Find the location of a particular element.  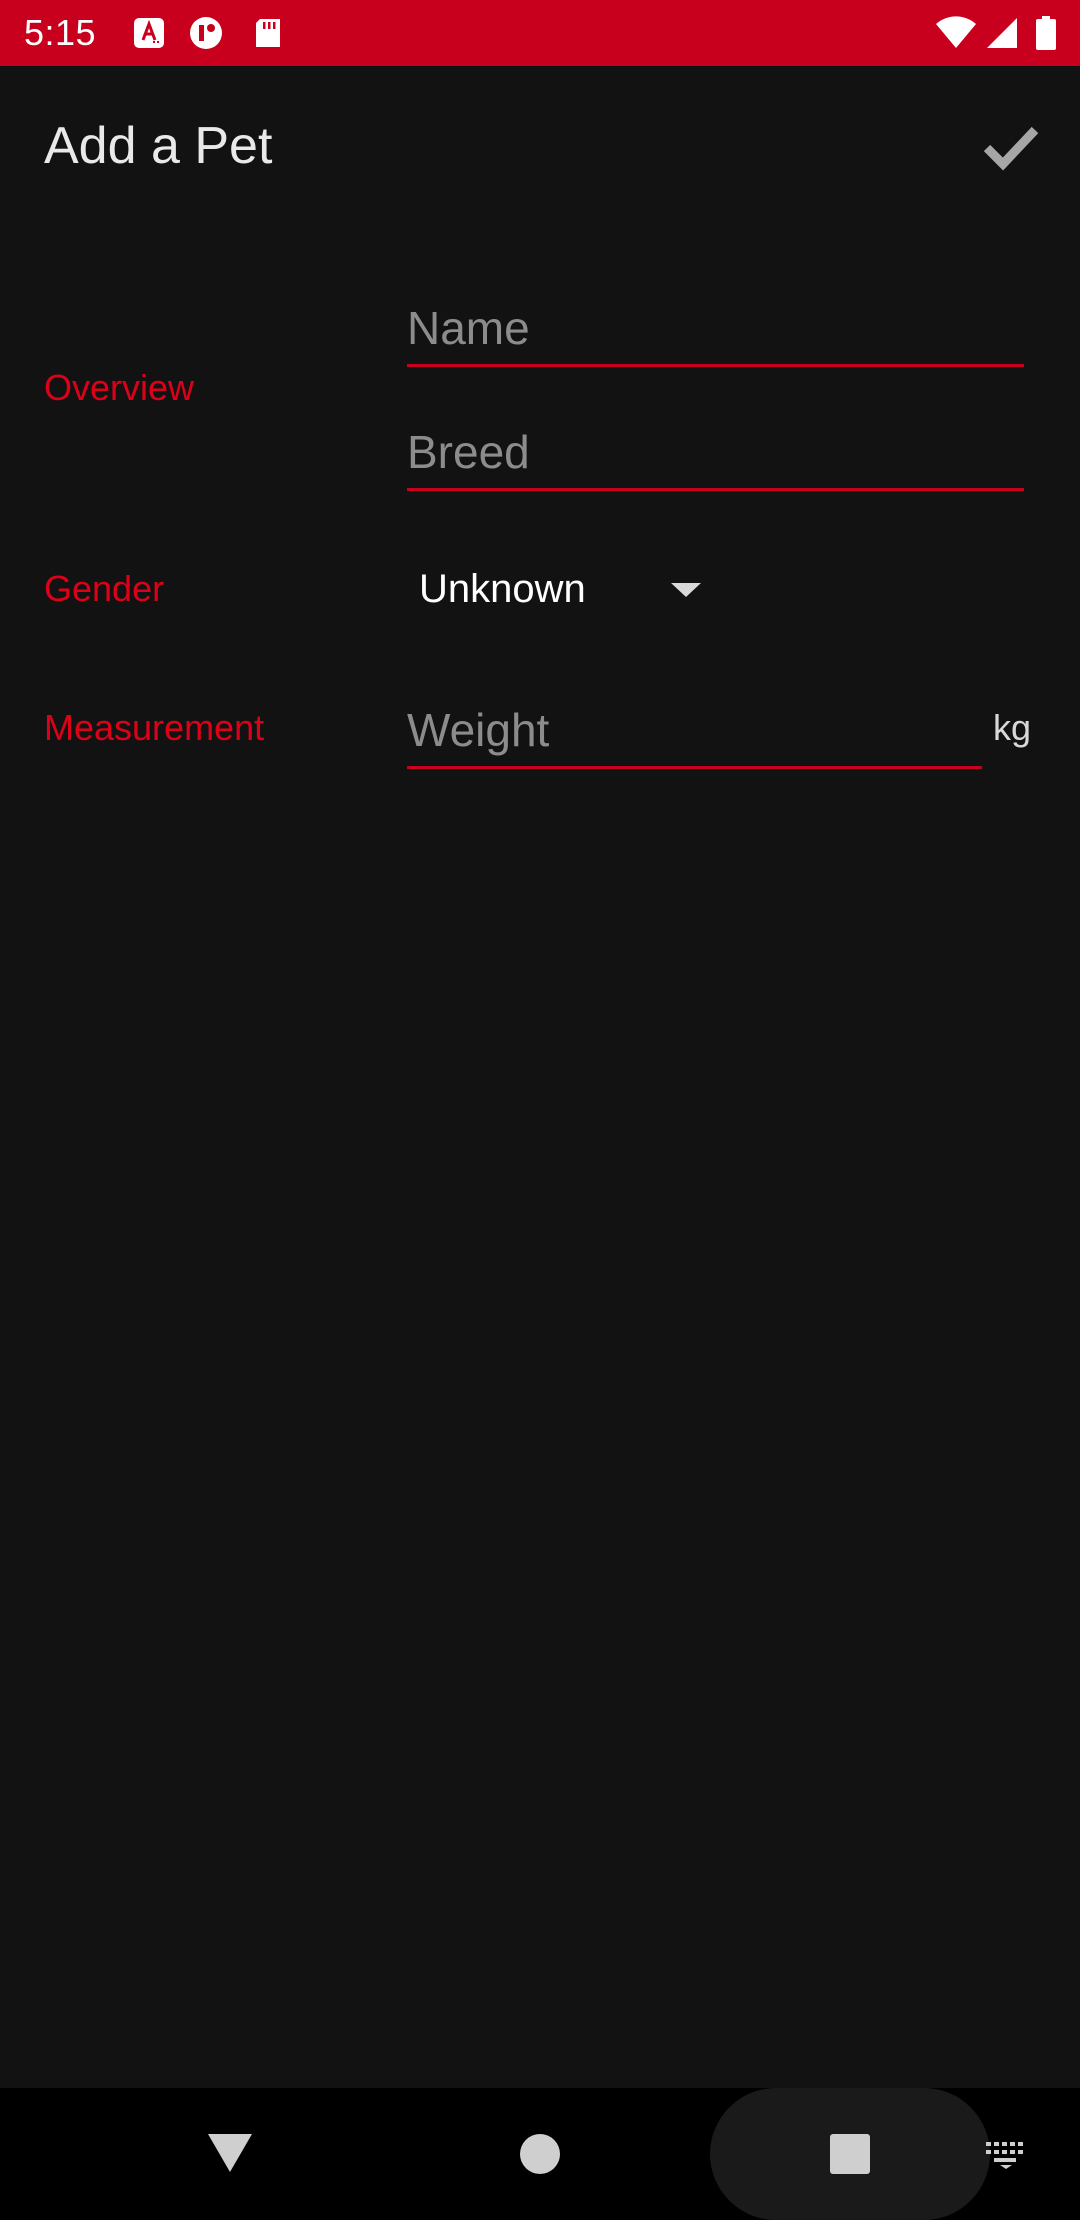

name-input is located at coordinates (715, 328).